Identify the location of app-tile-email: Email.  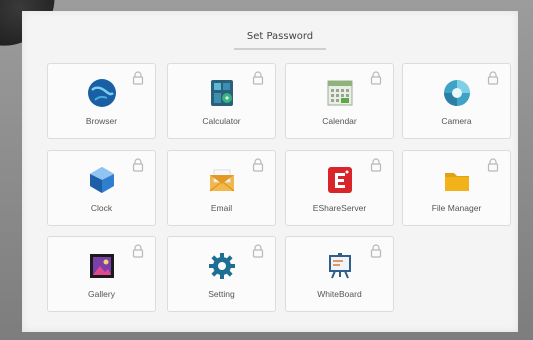
(221, 188).